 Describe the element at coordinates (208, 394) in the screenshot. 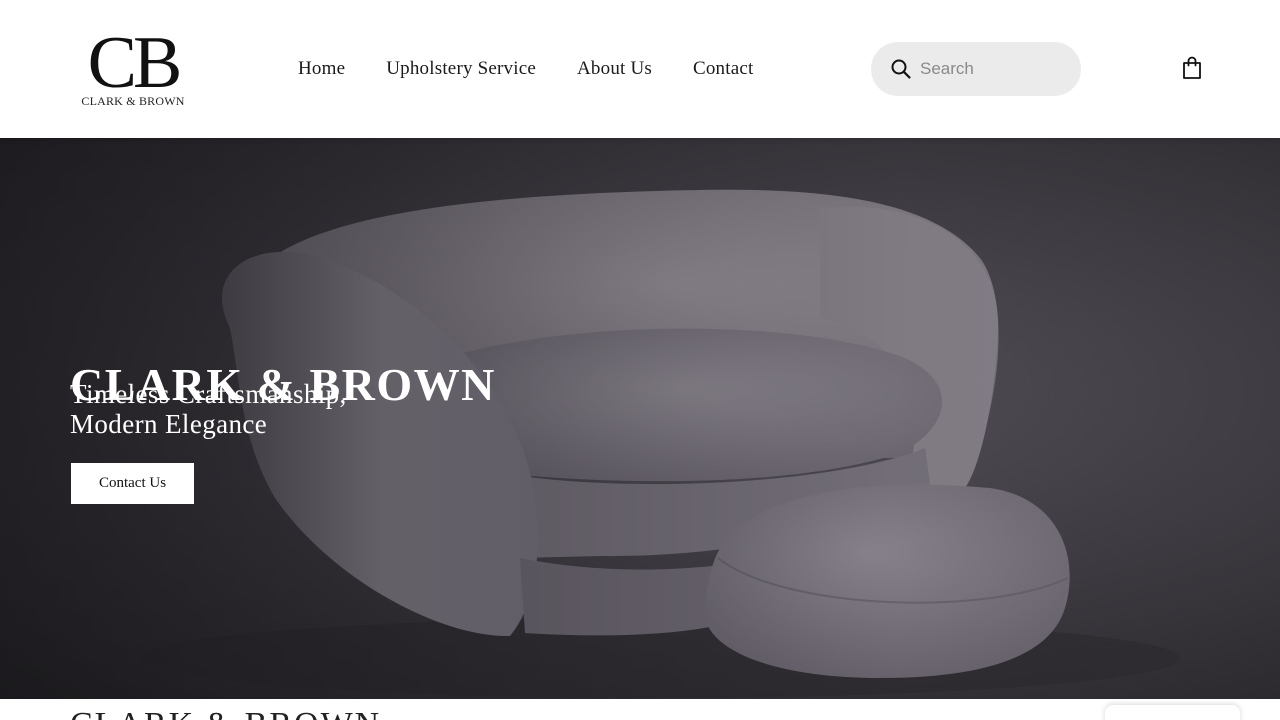

I see `hero-tagline-line-1: Timeless Craftsmanship,` at that location.